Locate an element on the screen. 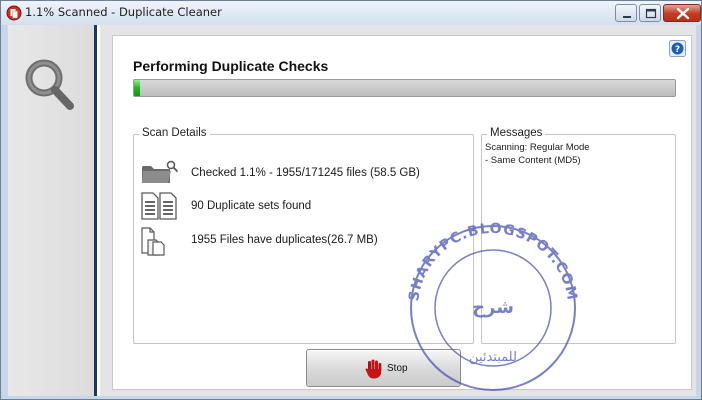 The height and width of the screenshot is (400, 702). files-icon is located at coordinates (153, 241).